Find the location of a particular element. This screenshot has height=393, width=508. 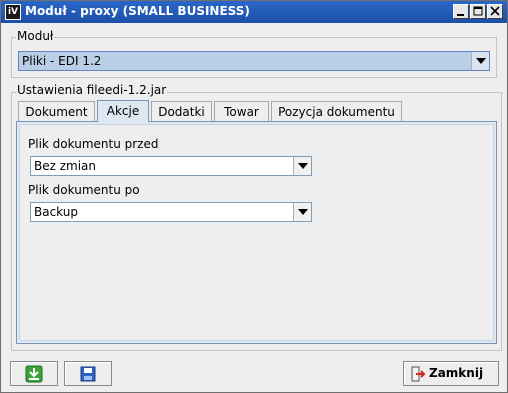

close-button-label: Zamknij is located at coordinates (456, 373).